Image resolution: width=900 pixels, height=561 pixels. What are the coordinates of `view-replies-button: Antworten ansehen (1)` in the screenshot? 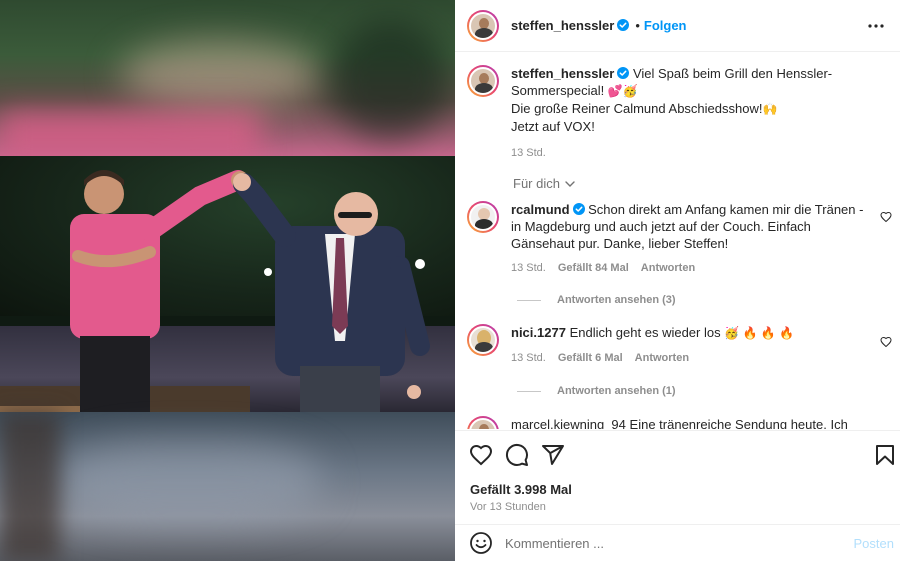 It's located at (596, 391).